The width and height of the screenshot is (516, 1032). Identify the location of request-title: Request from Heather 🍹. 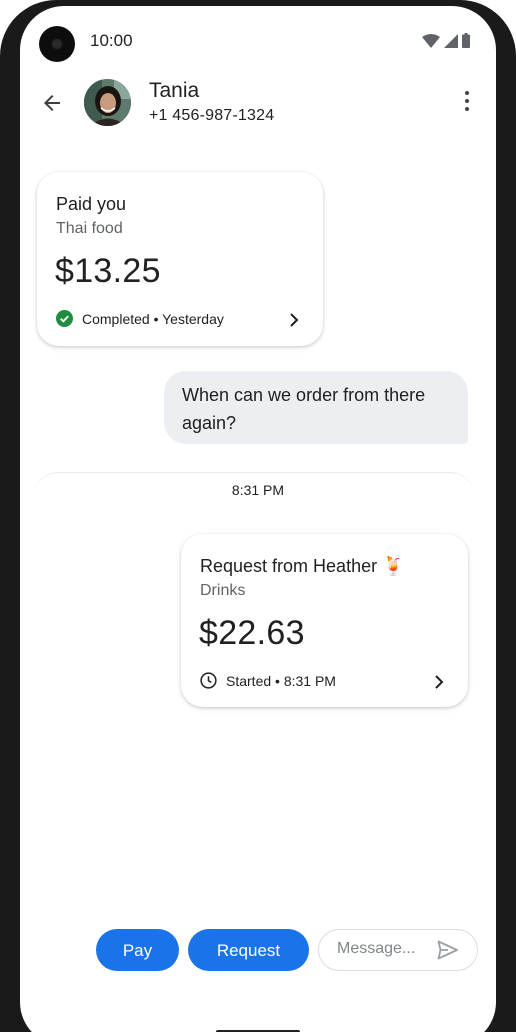
(302, 566).